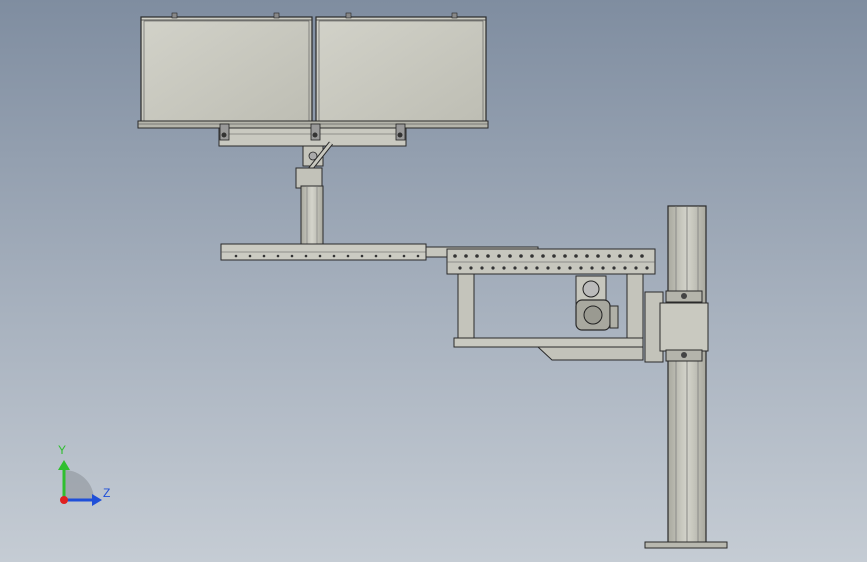 The width and height of the screenshot is (867, 562). I want to click on monitor-right, so click(401, 70).